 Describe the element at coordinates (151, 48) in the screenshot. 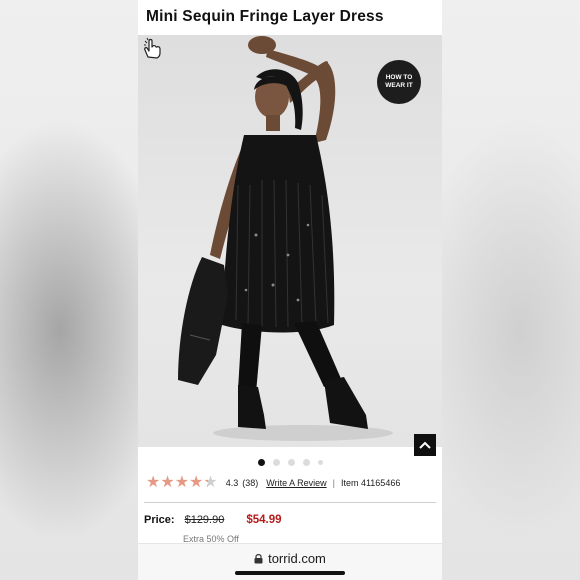

I see `hand-pointer-icon` at that location.